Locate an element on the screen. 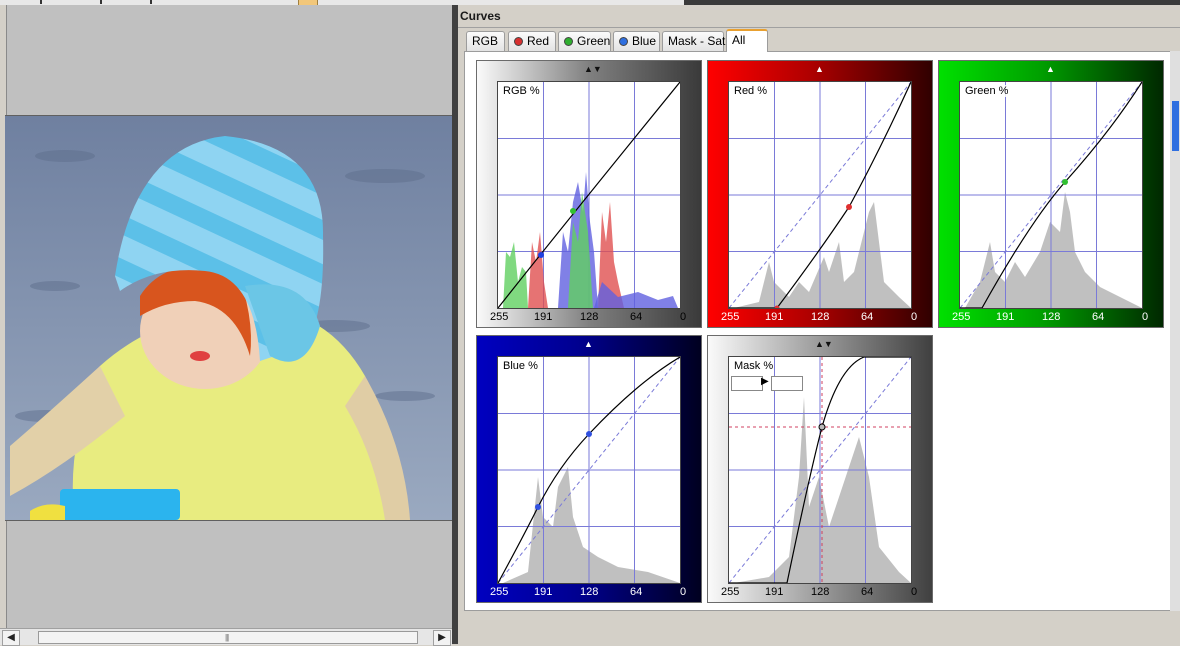  mask-input-field is located at coordinates (747, 383).